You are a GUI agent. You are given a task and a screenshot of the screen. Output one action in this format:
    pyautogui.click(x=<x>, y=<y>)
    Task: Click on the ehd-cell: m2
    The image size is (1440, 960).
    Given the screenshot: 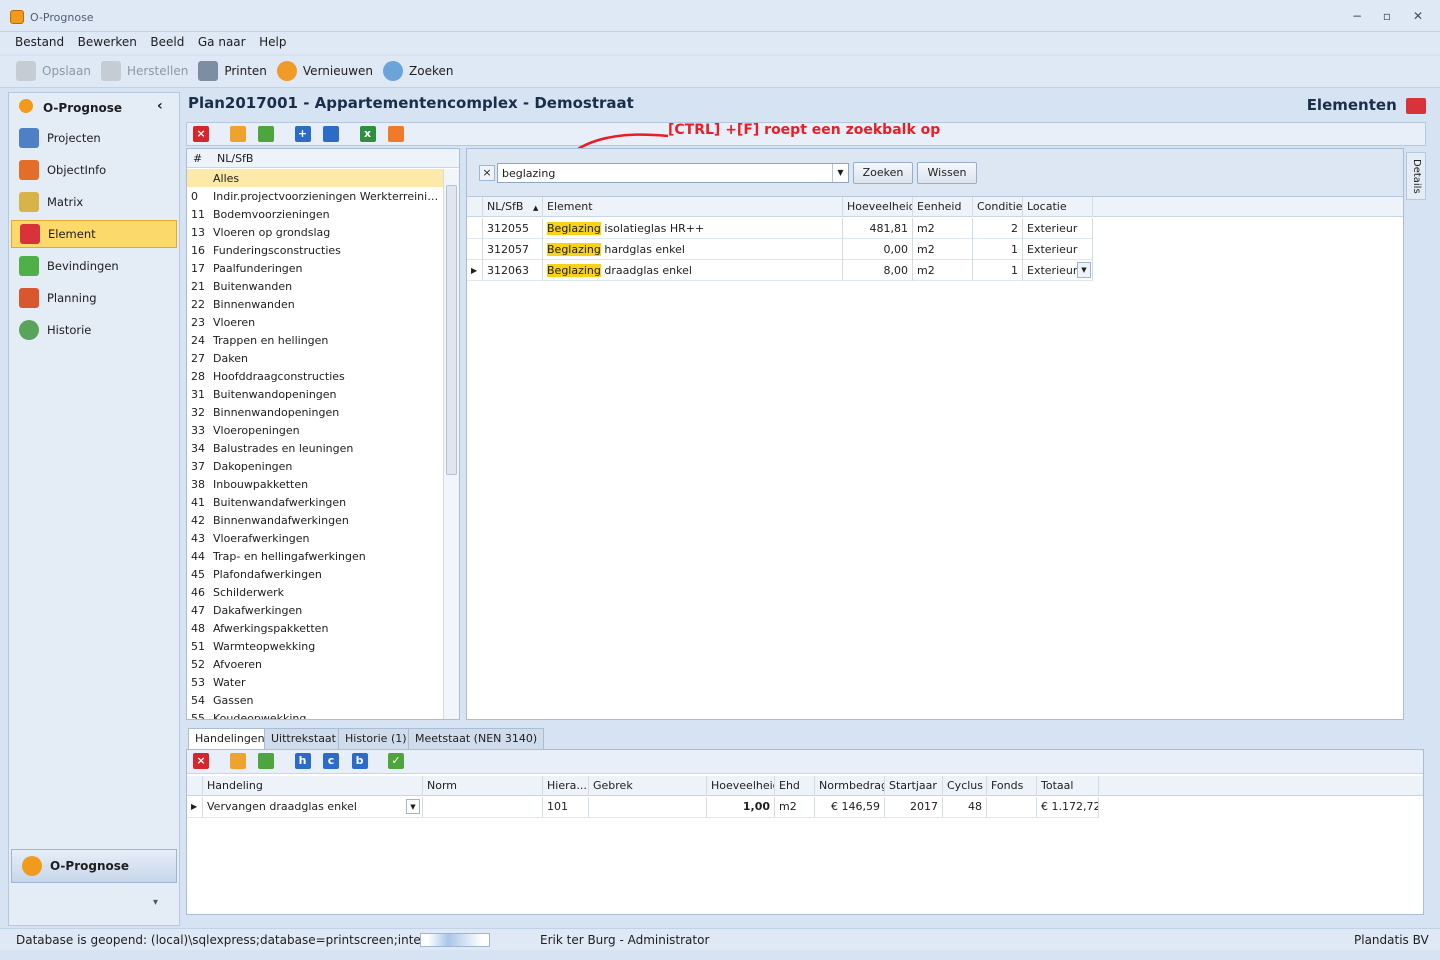 What is the action you would take?
    pyautogui.click(x=795, y=807)
    